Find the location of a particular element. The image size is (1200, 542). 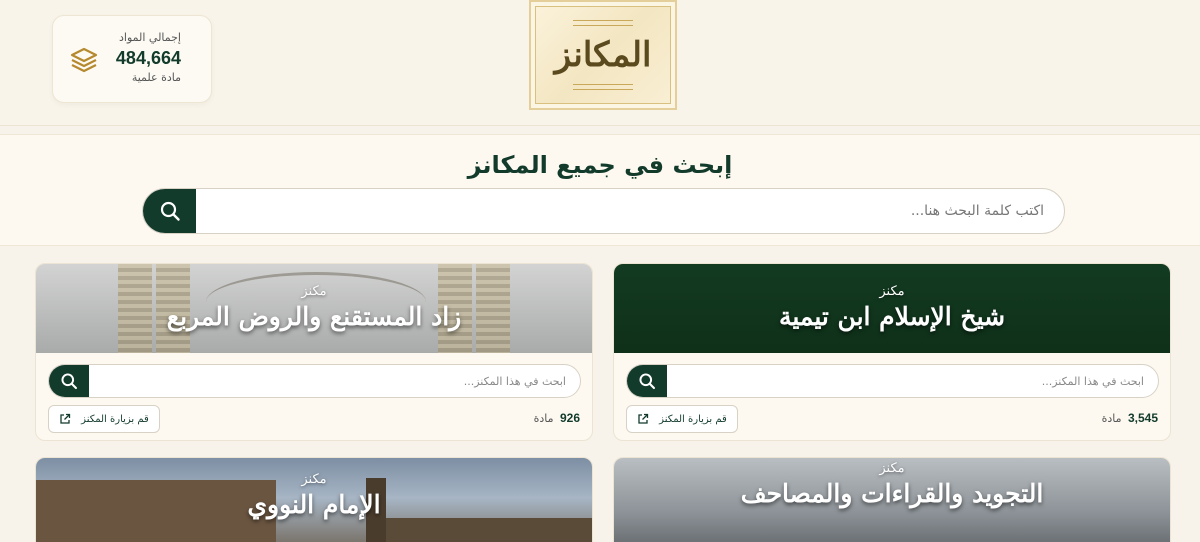

card-banner: مكنز التجويد والقراءات والمصاحف is located at coordinates (892, 500).